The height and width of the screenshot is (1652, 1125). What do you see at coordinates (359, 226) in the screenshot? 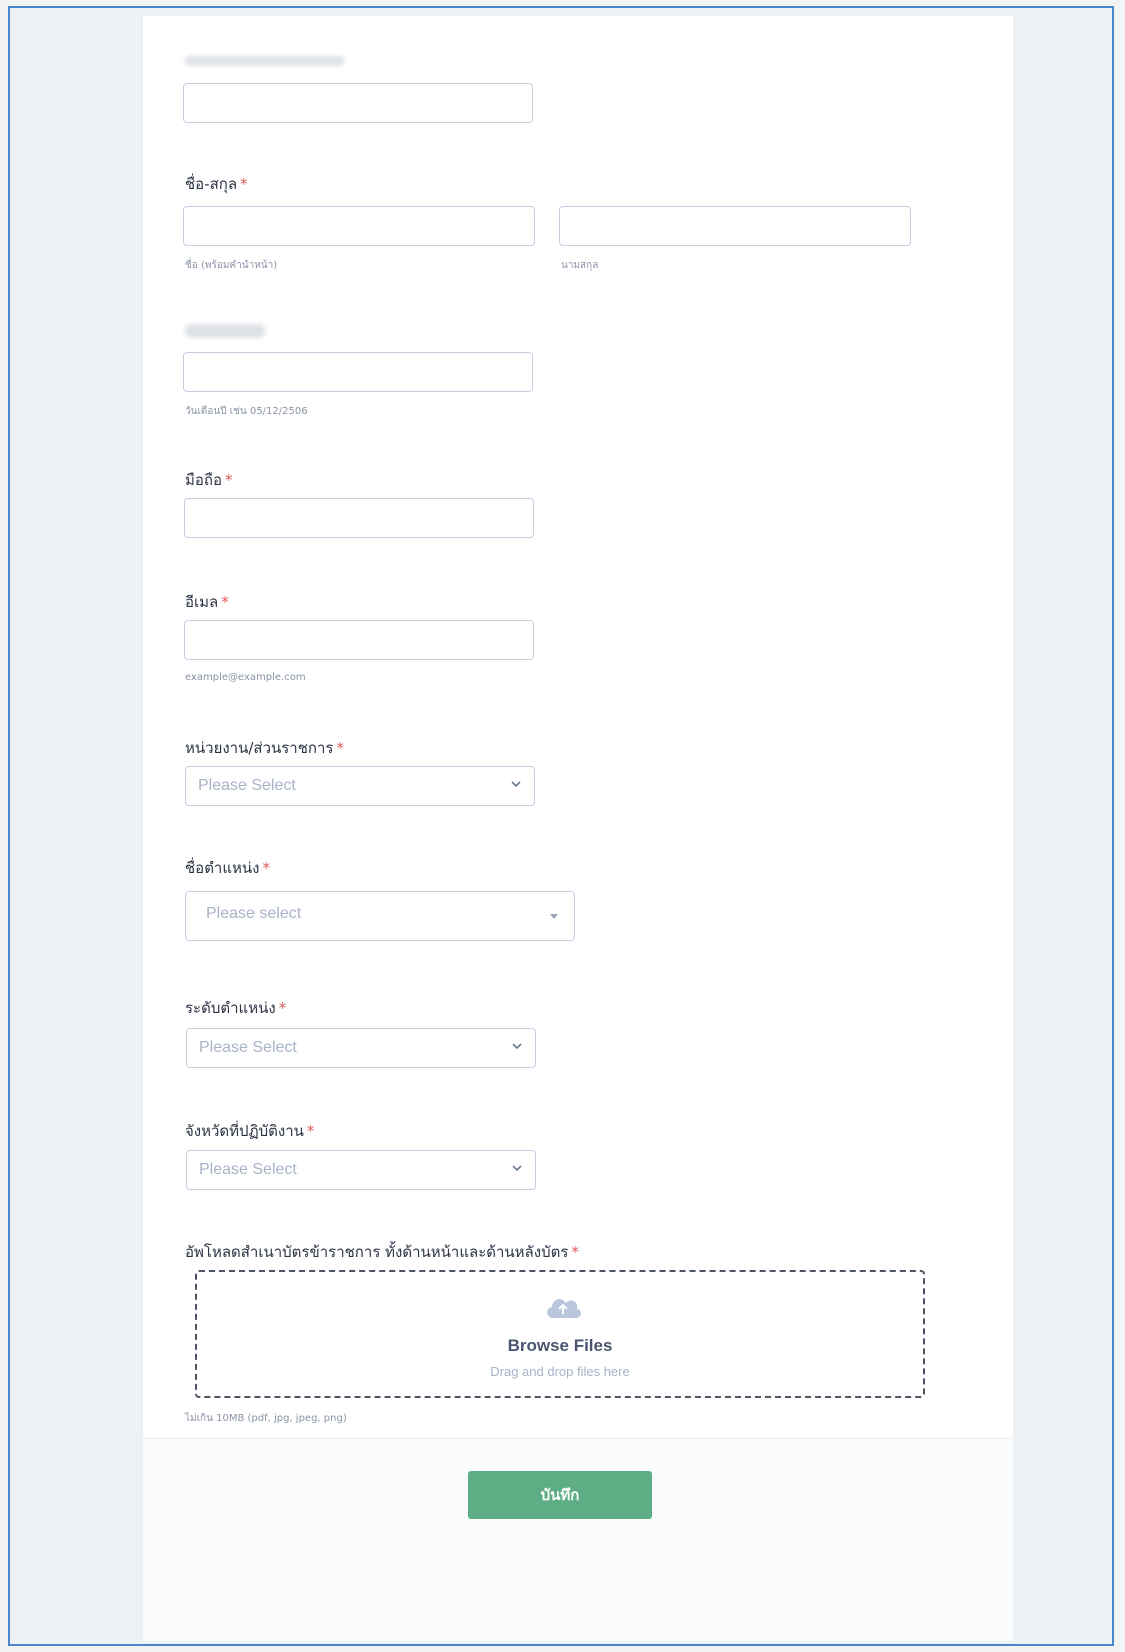
I see `first-name-input` at bounding box center [359, 226].